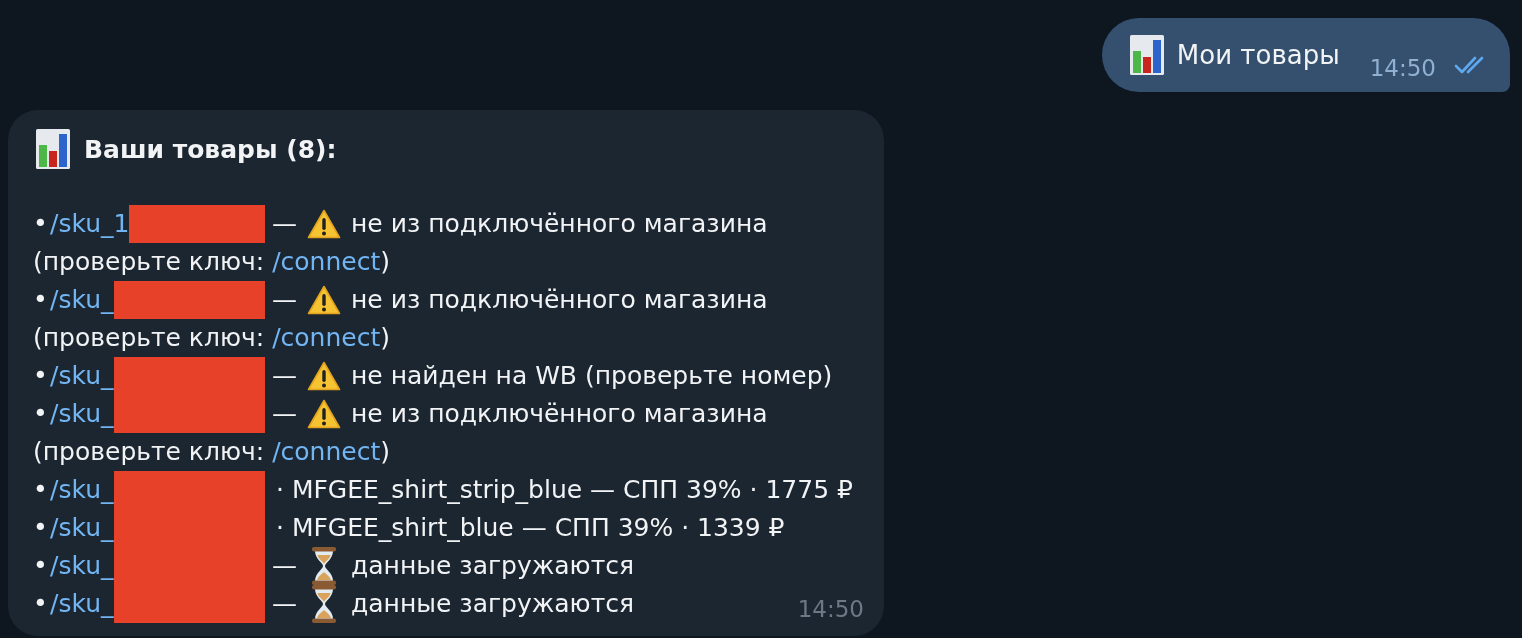 The height and width of the screenshot is (638, 1522). I want to click on product-details: · MFGEE_shirt_strip_blue — СПП 39% · 1775 ₽, so click(564, 490).